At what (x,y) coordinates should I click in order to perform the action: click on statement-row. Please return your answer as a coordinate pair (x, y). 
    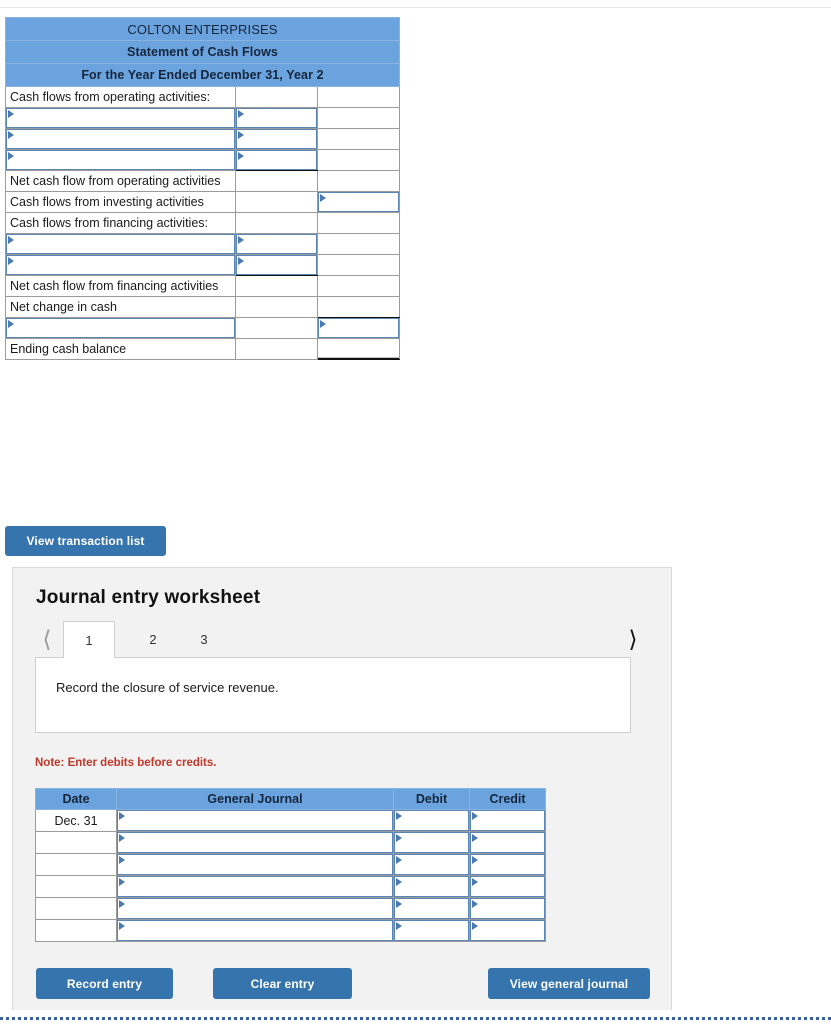
    Looking at the image, I should click on (202, 160).